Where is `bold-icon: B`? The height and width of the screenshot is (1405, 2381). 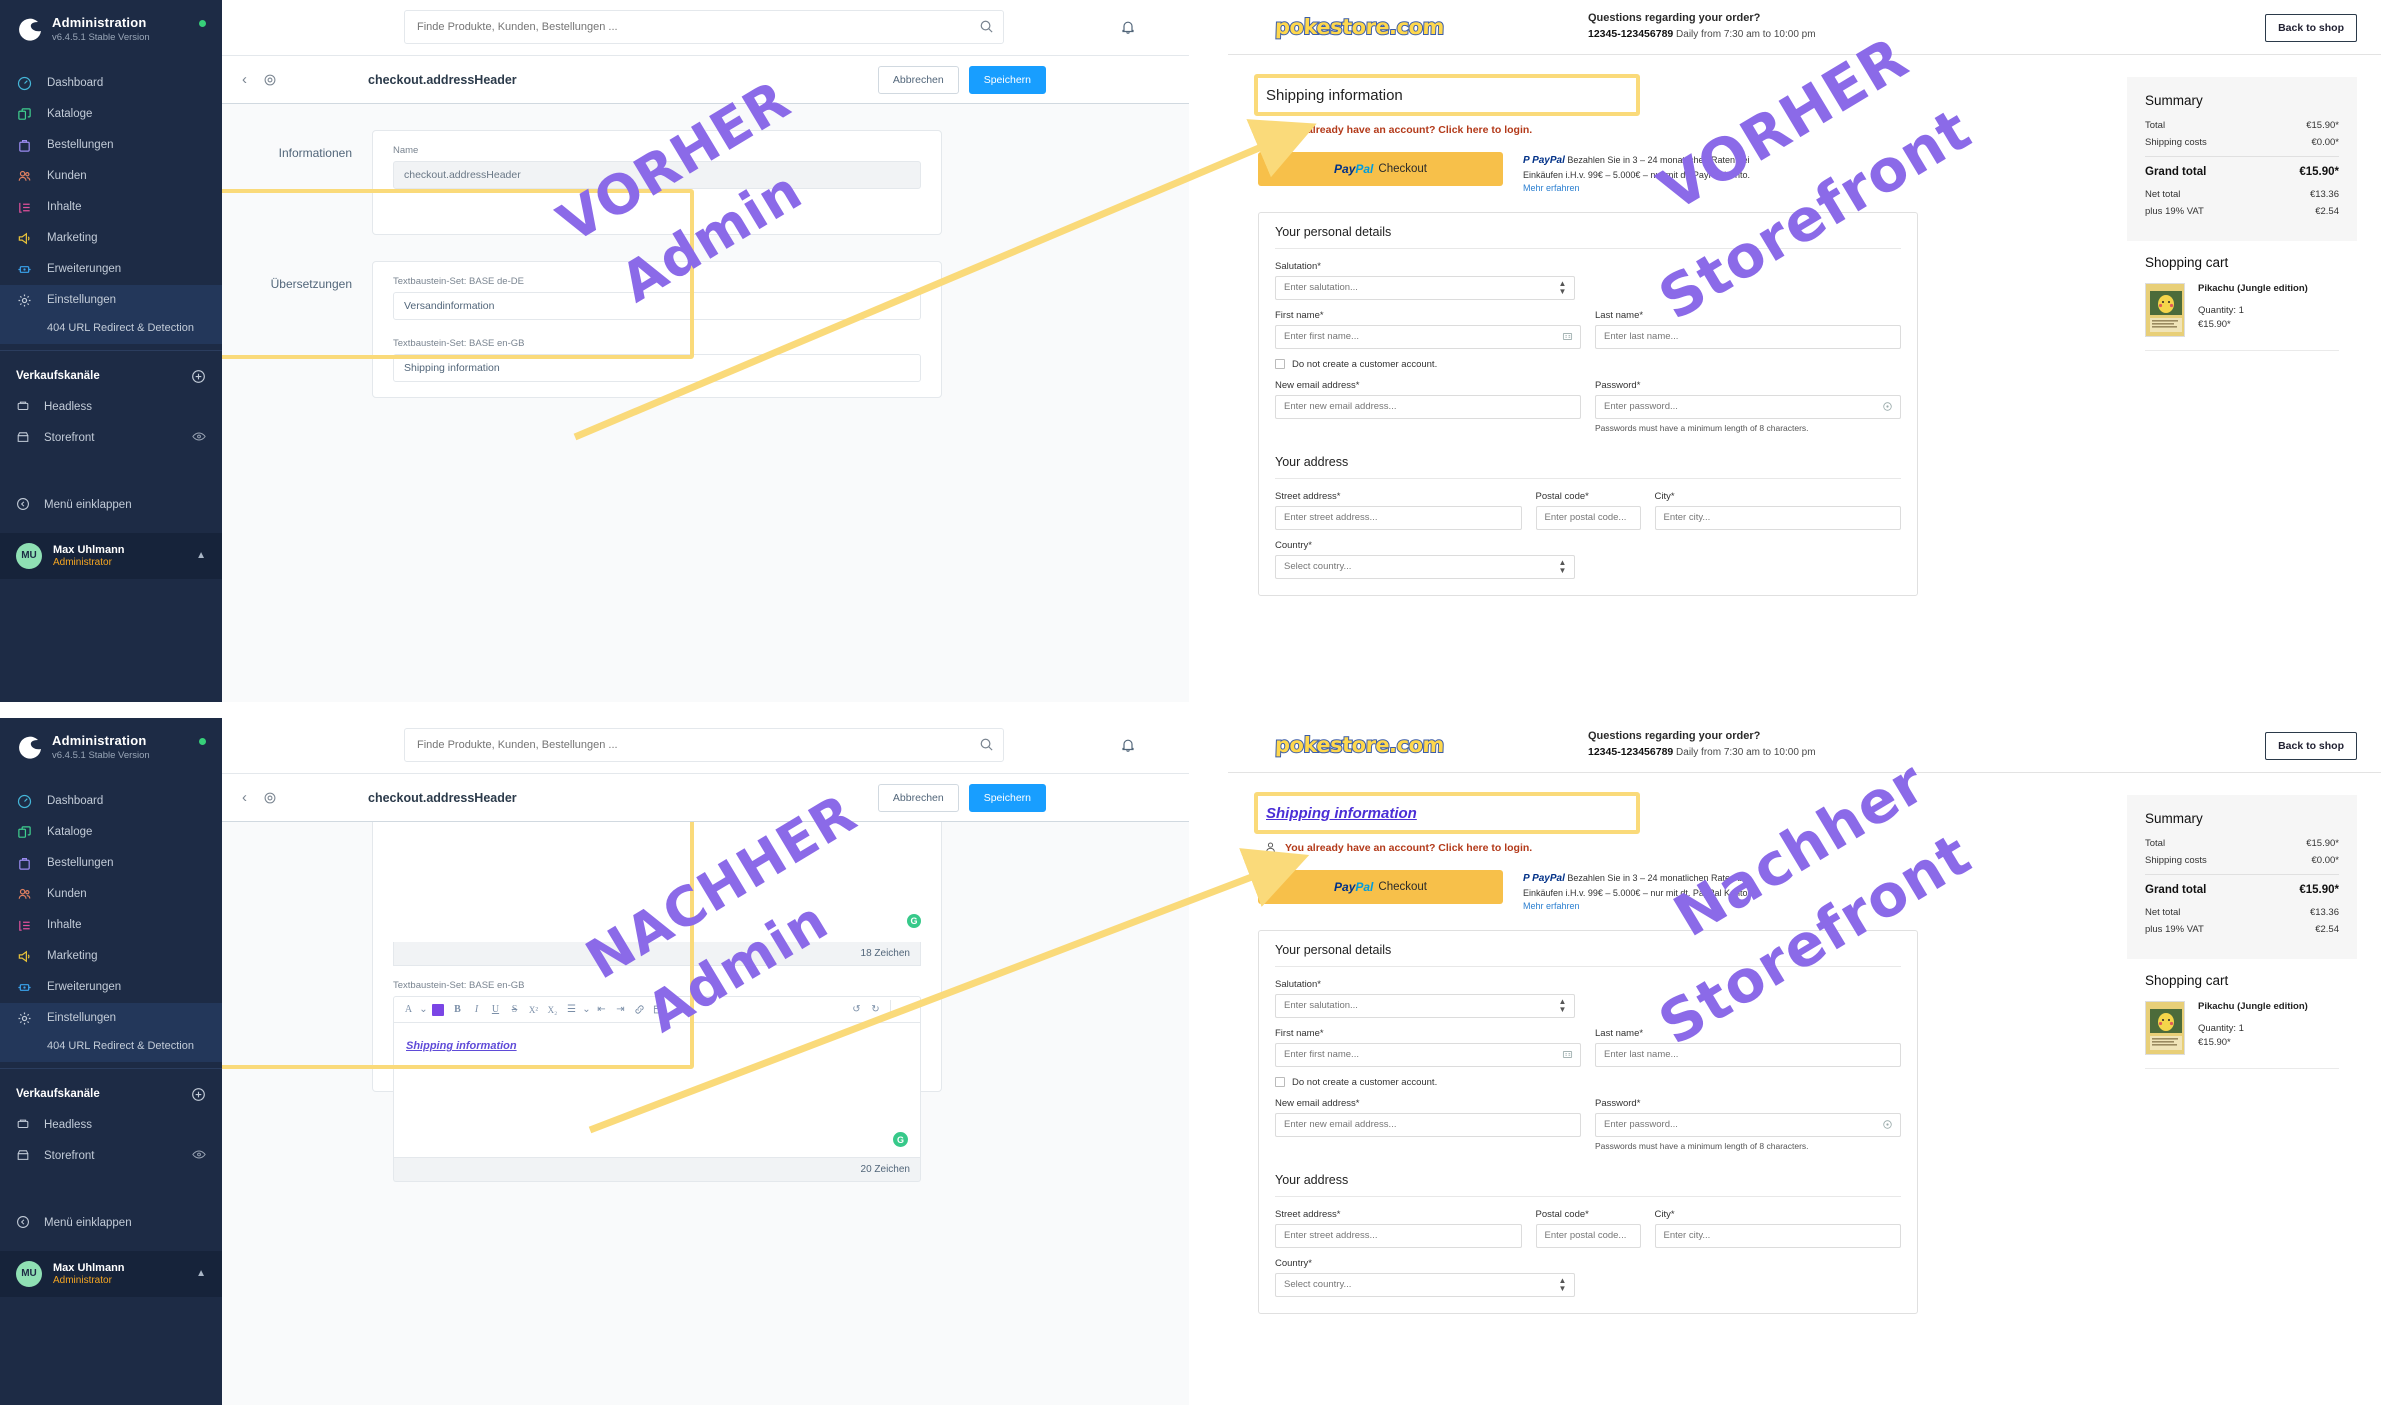
bold-icon: B is located at coordinates (457, 1010).